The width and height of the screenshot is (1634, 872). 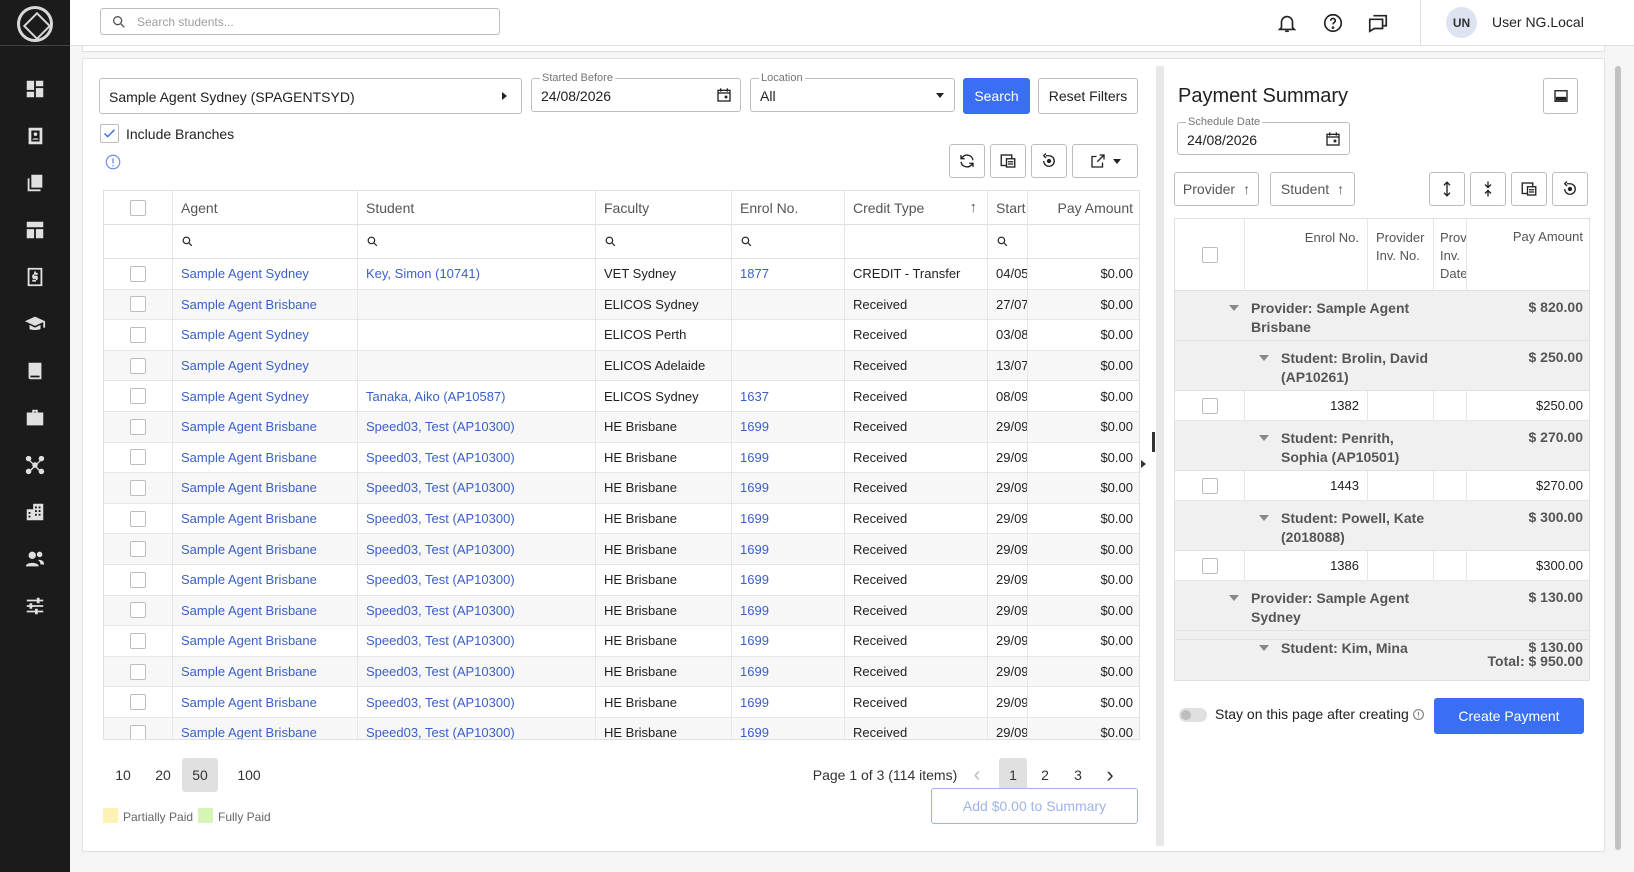 What do you see at coordinates (163, 775) in the screenshot?
I see `page-size-option: 20` at bounding box center [163, 775].